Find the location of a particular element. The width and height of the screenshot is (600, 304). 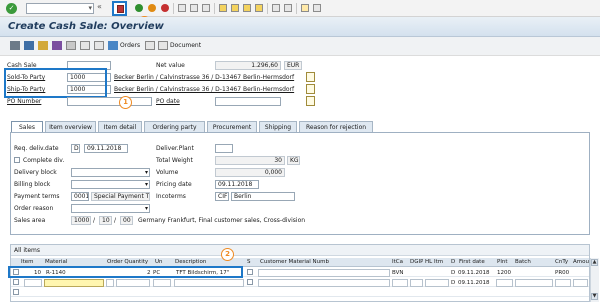

list-icon is located at coordinates (99, 45).